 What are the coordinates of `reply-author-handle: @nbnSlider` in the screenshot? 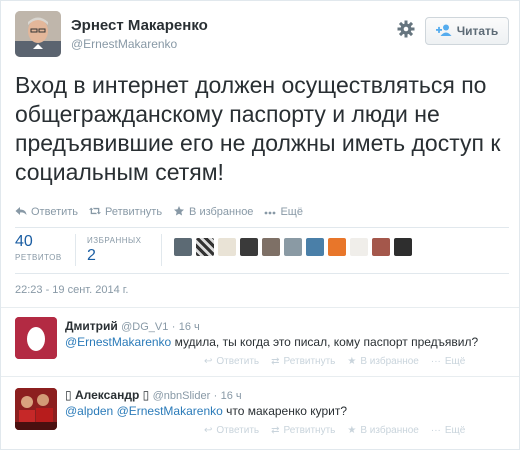 It's located at (181, 396).